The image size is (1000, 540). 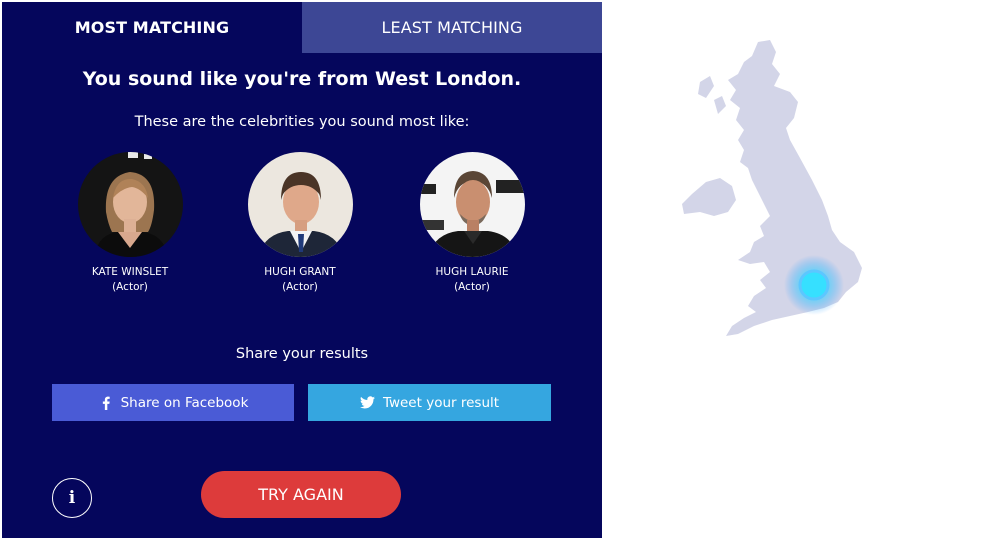 I want to click on share-title: Share your results, so click(x=302, y=354).